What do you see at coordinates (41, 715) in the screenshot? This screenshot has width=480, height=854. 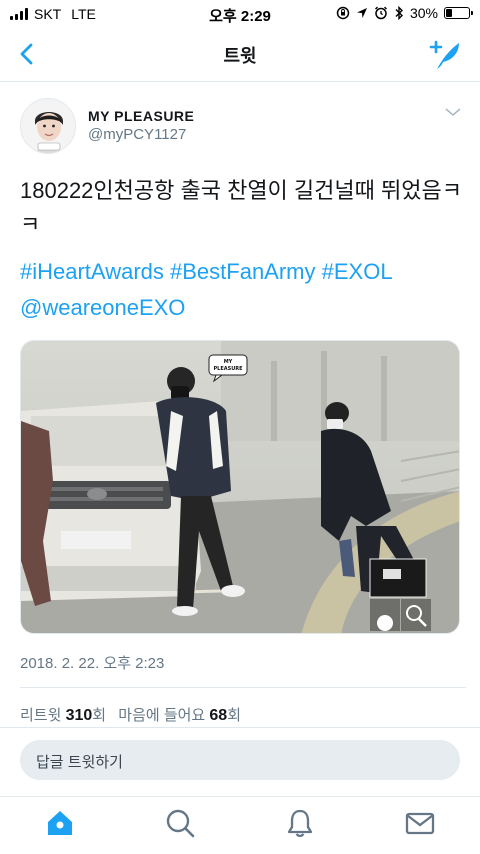 I see `retweet-label: 리트윗` at bounding box center [41, 715].